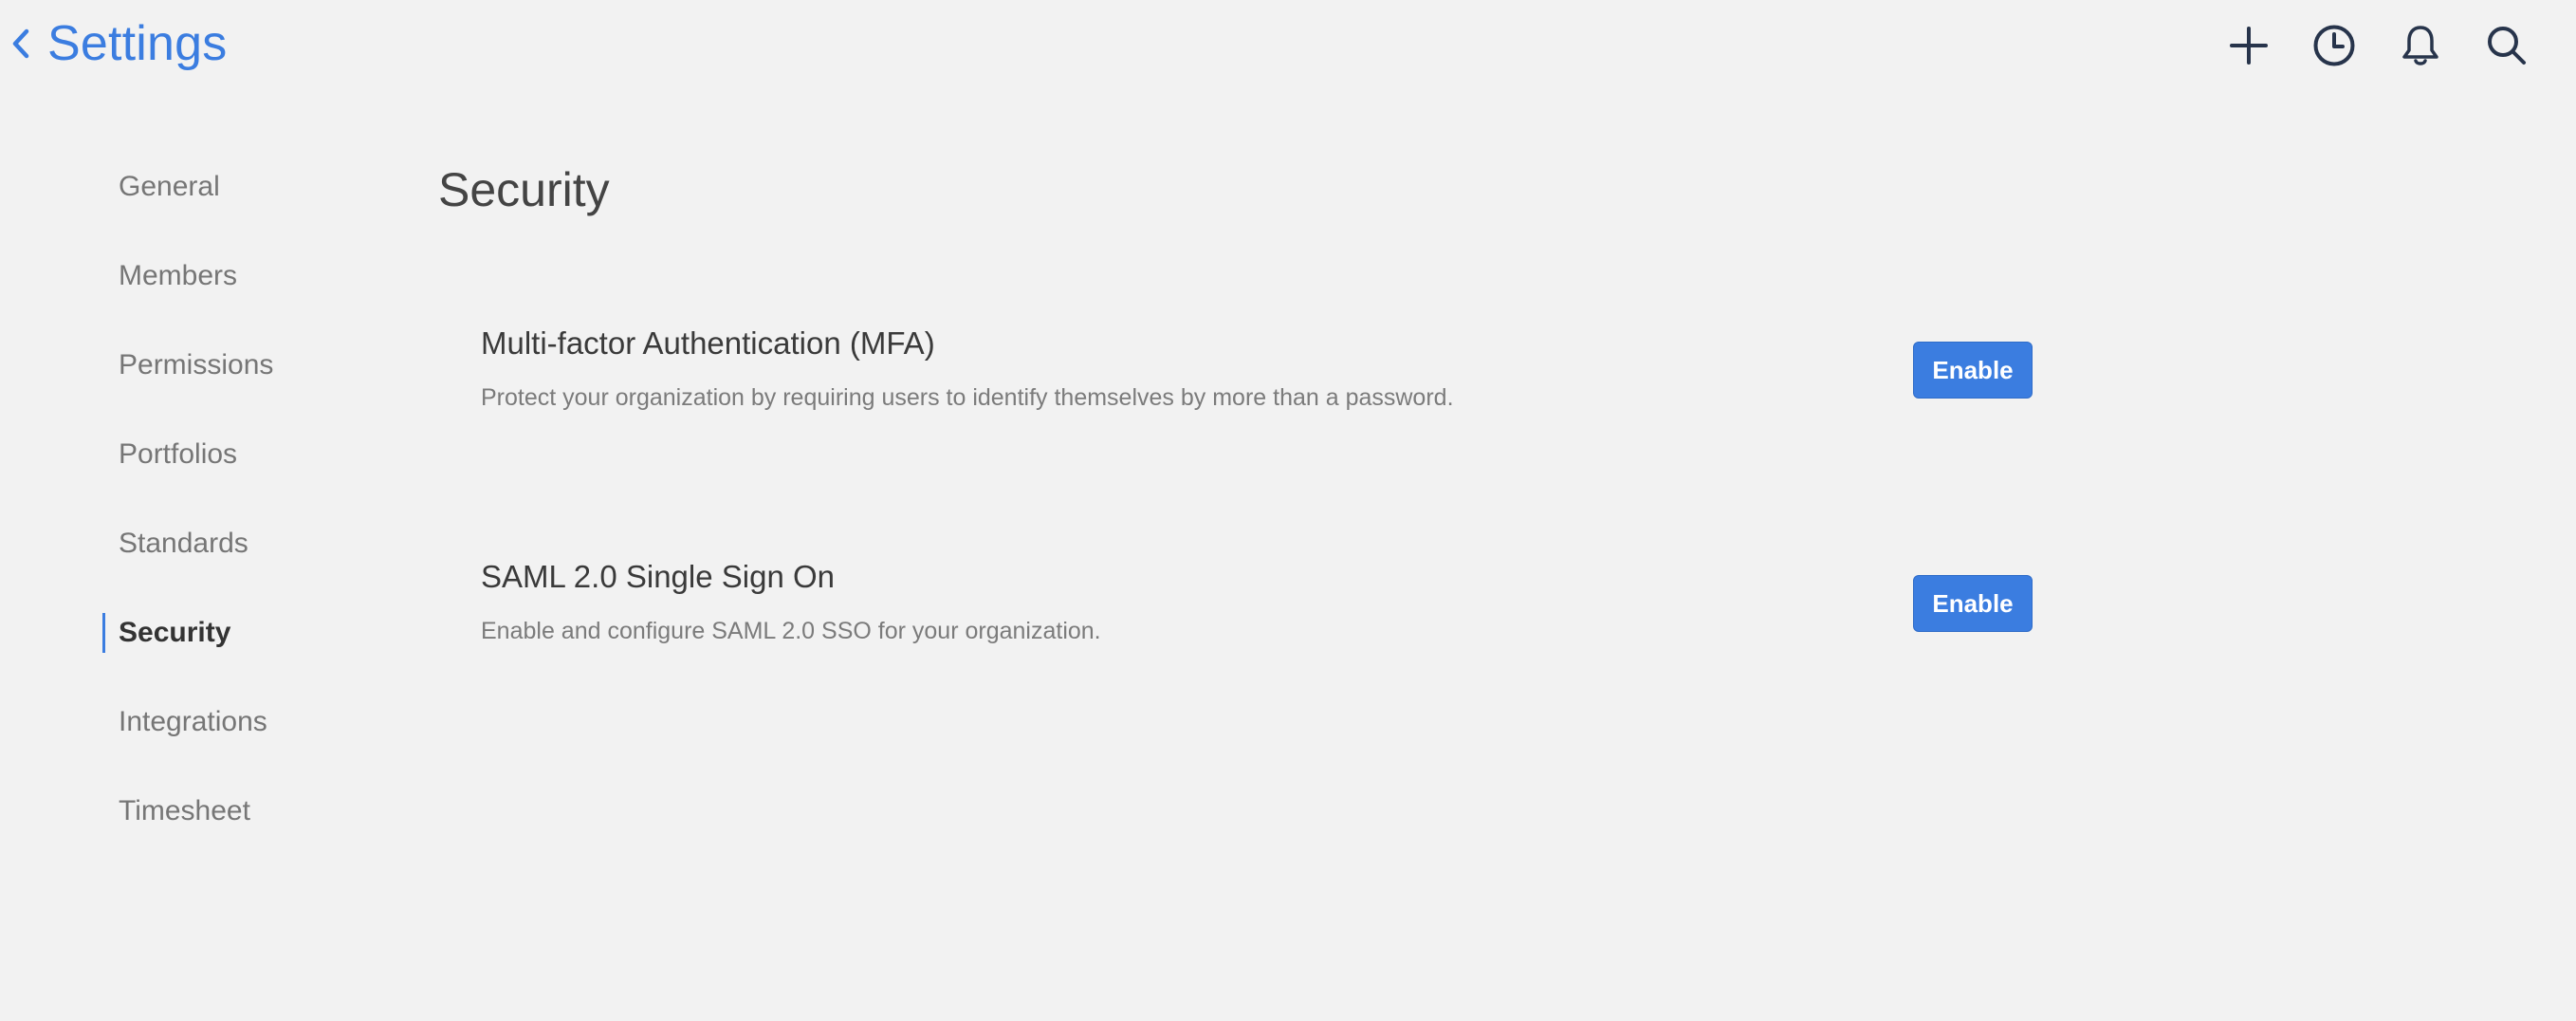  What do you see at coordinates (137, 43) in the screenshot?
I see `page-title: Settings` at bounding box center [137, 43].